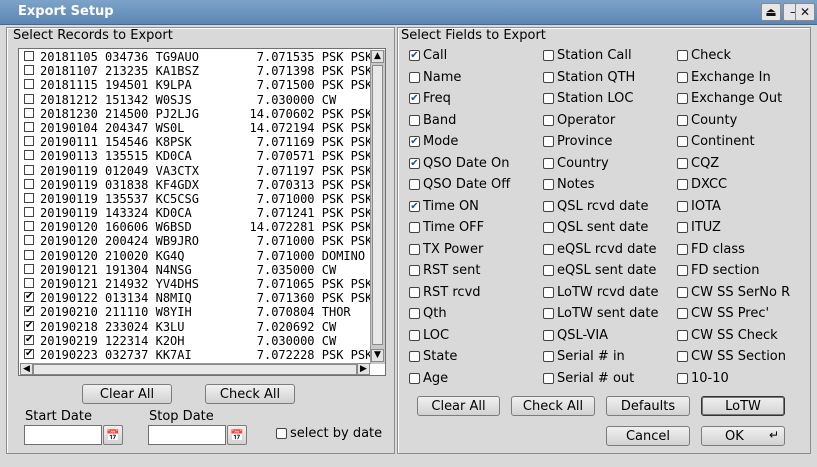  Describe the element at coordinates (195, 156) in the screenshot. I see `record-row: 20190113 135515 KD0CA 7.070571 PSK PSK31` at that location.